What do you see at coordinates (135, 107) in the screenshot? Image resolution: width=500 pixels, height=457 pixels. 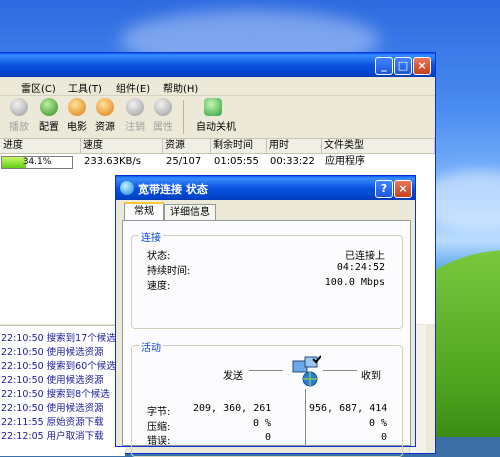 I see `logout-icon` at bounding box center [135, 107].